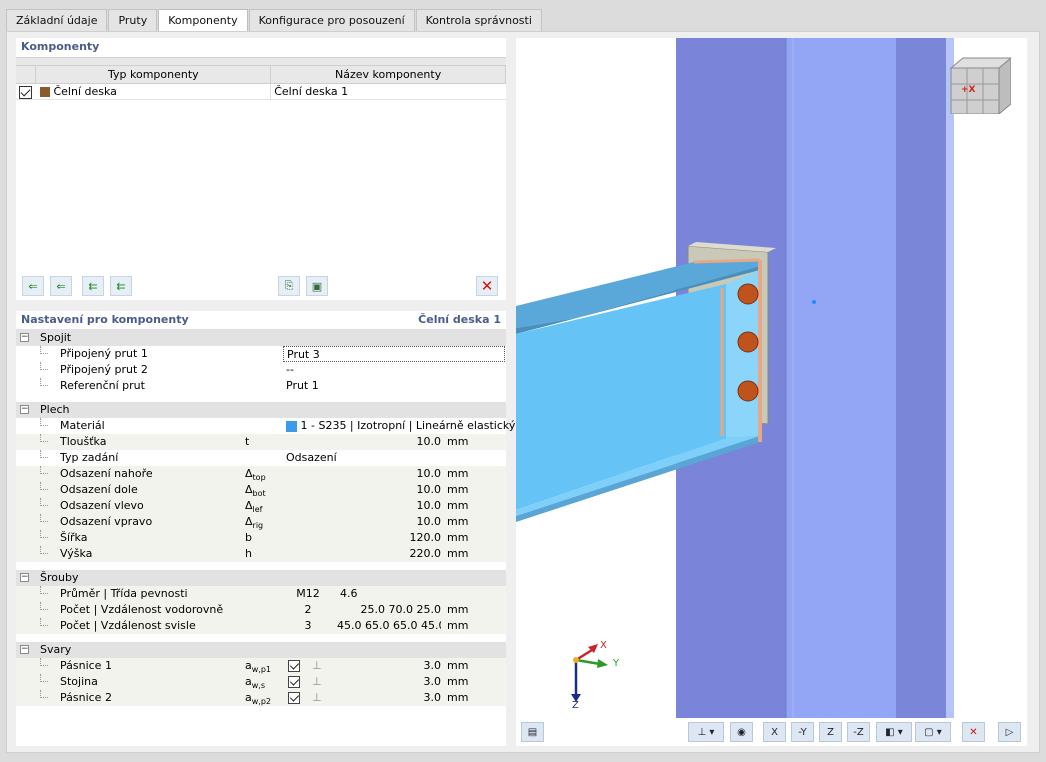  I want to click on display-box-icon: ▢ ▾, so click(933, 732).